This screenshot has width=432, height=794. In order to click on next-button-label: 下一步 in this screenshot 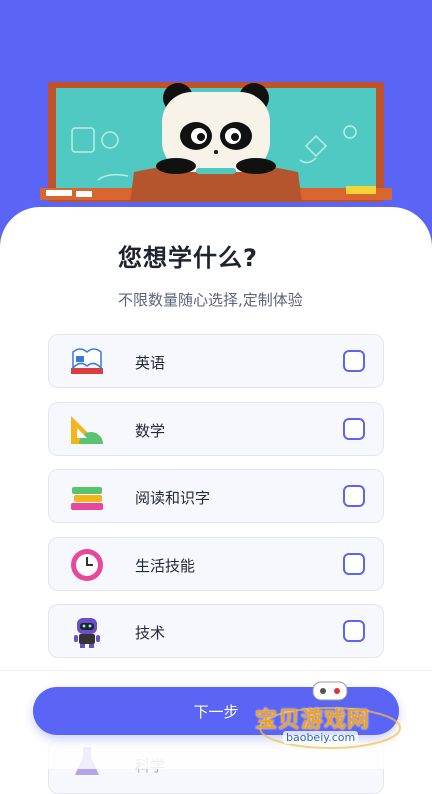, I will do `click(216, 711)`.